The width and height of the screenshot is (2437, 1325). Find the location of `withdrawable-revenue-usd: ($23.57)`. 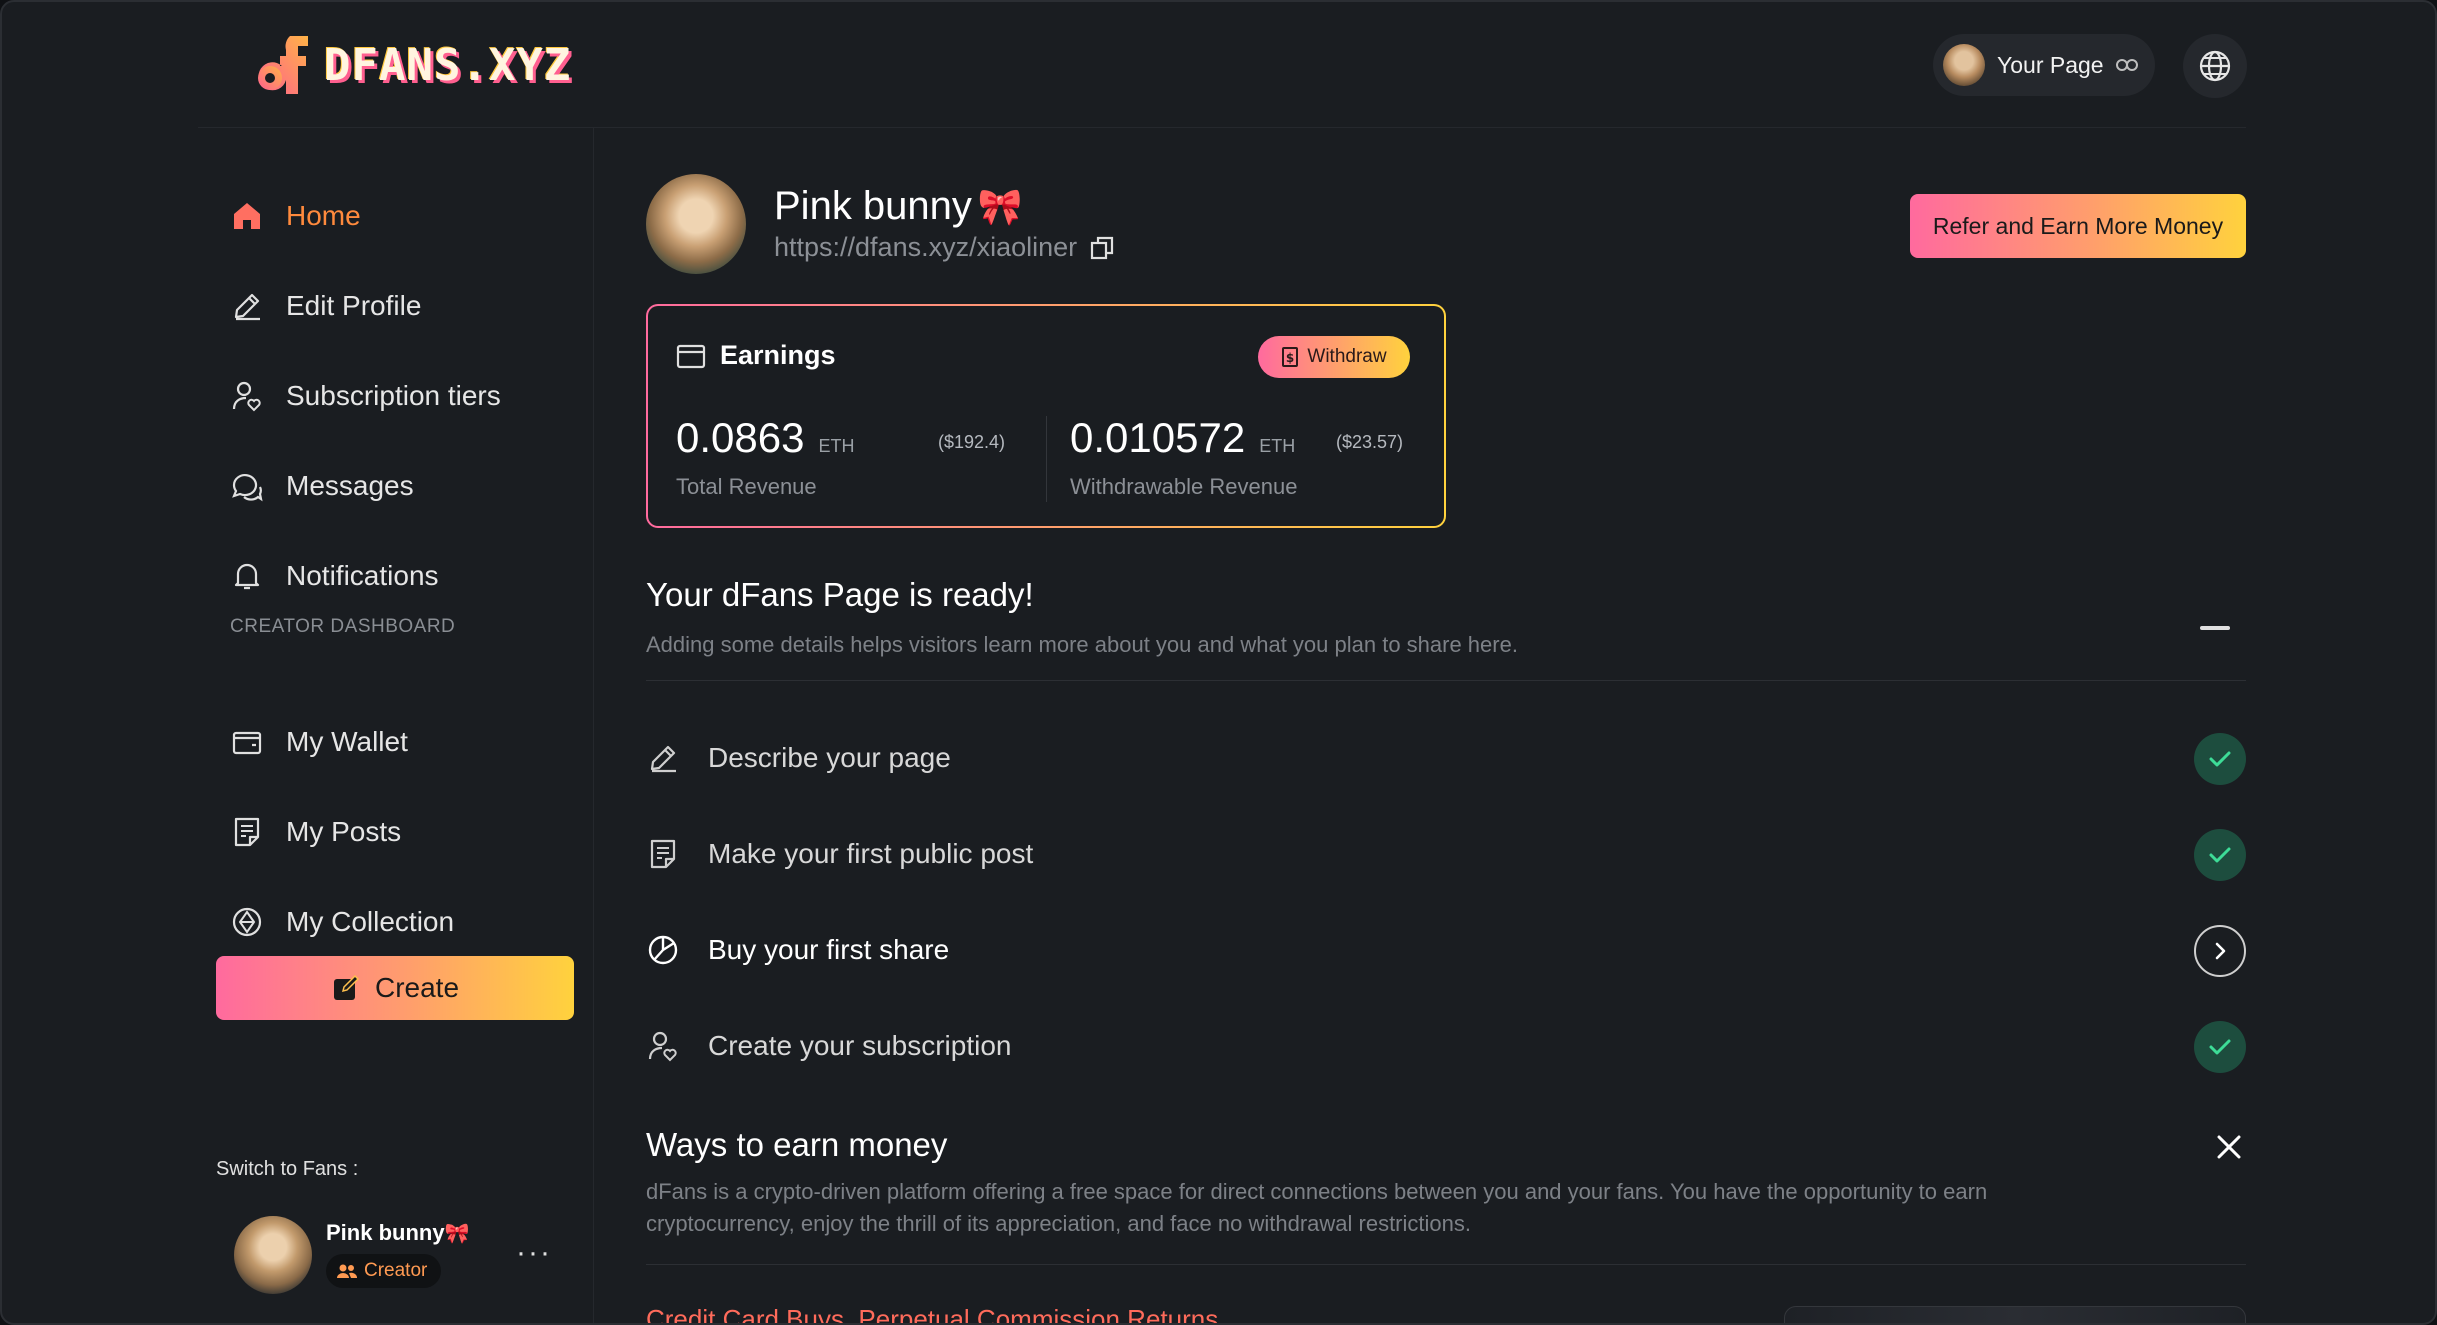

withdrawable-revenue-usd: ($23.57) is located at coordinates (1370, 442).